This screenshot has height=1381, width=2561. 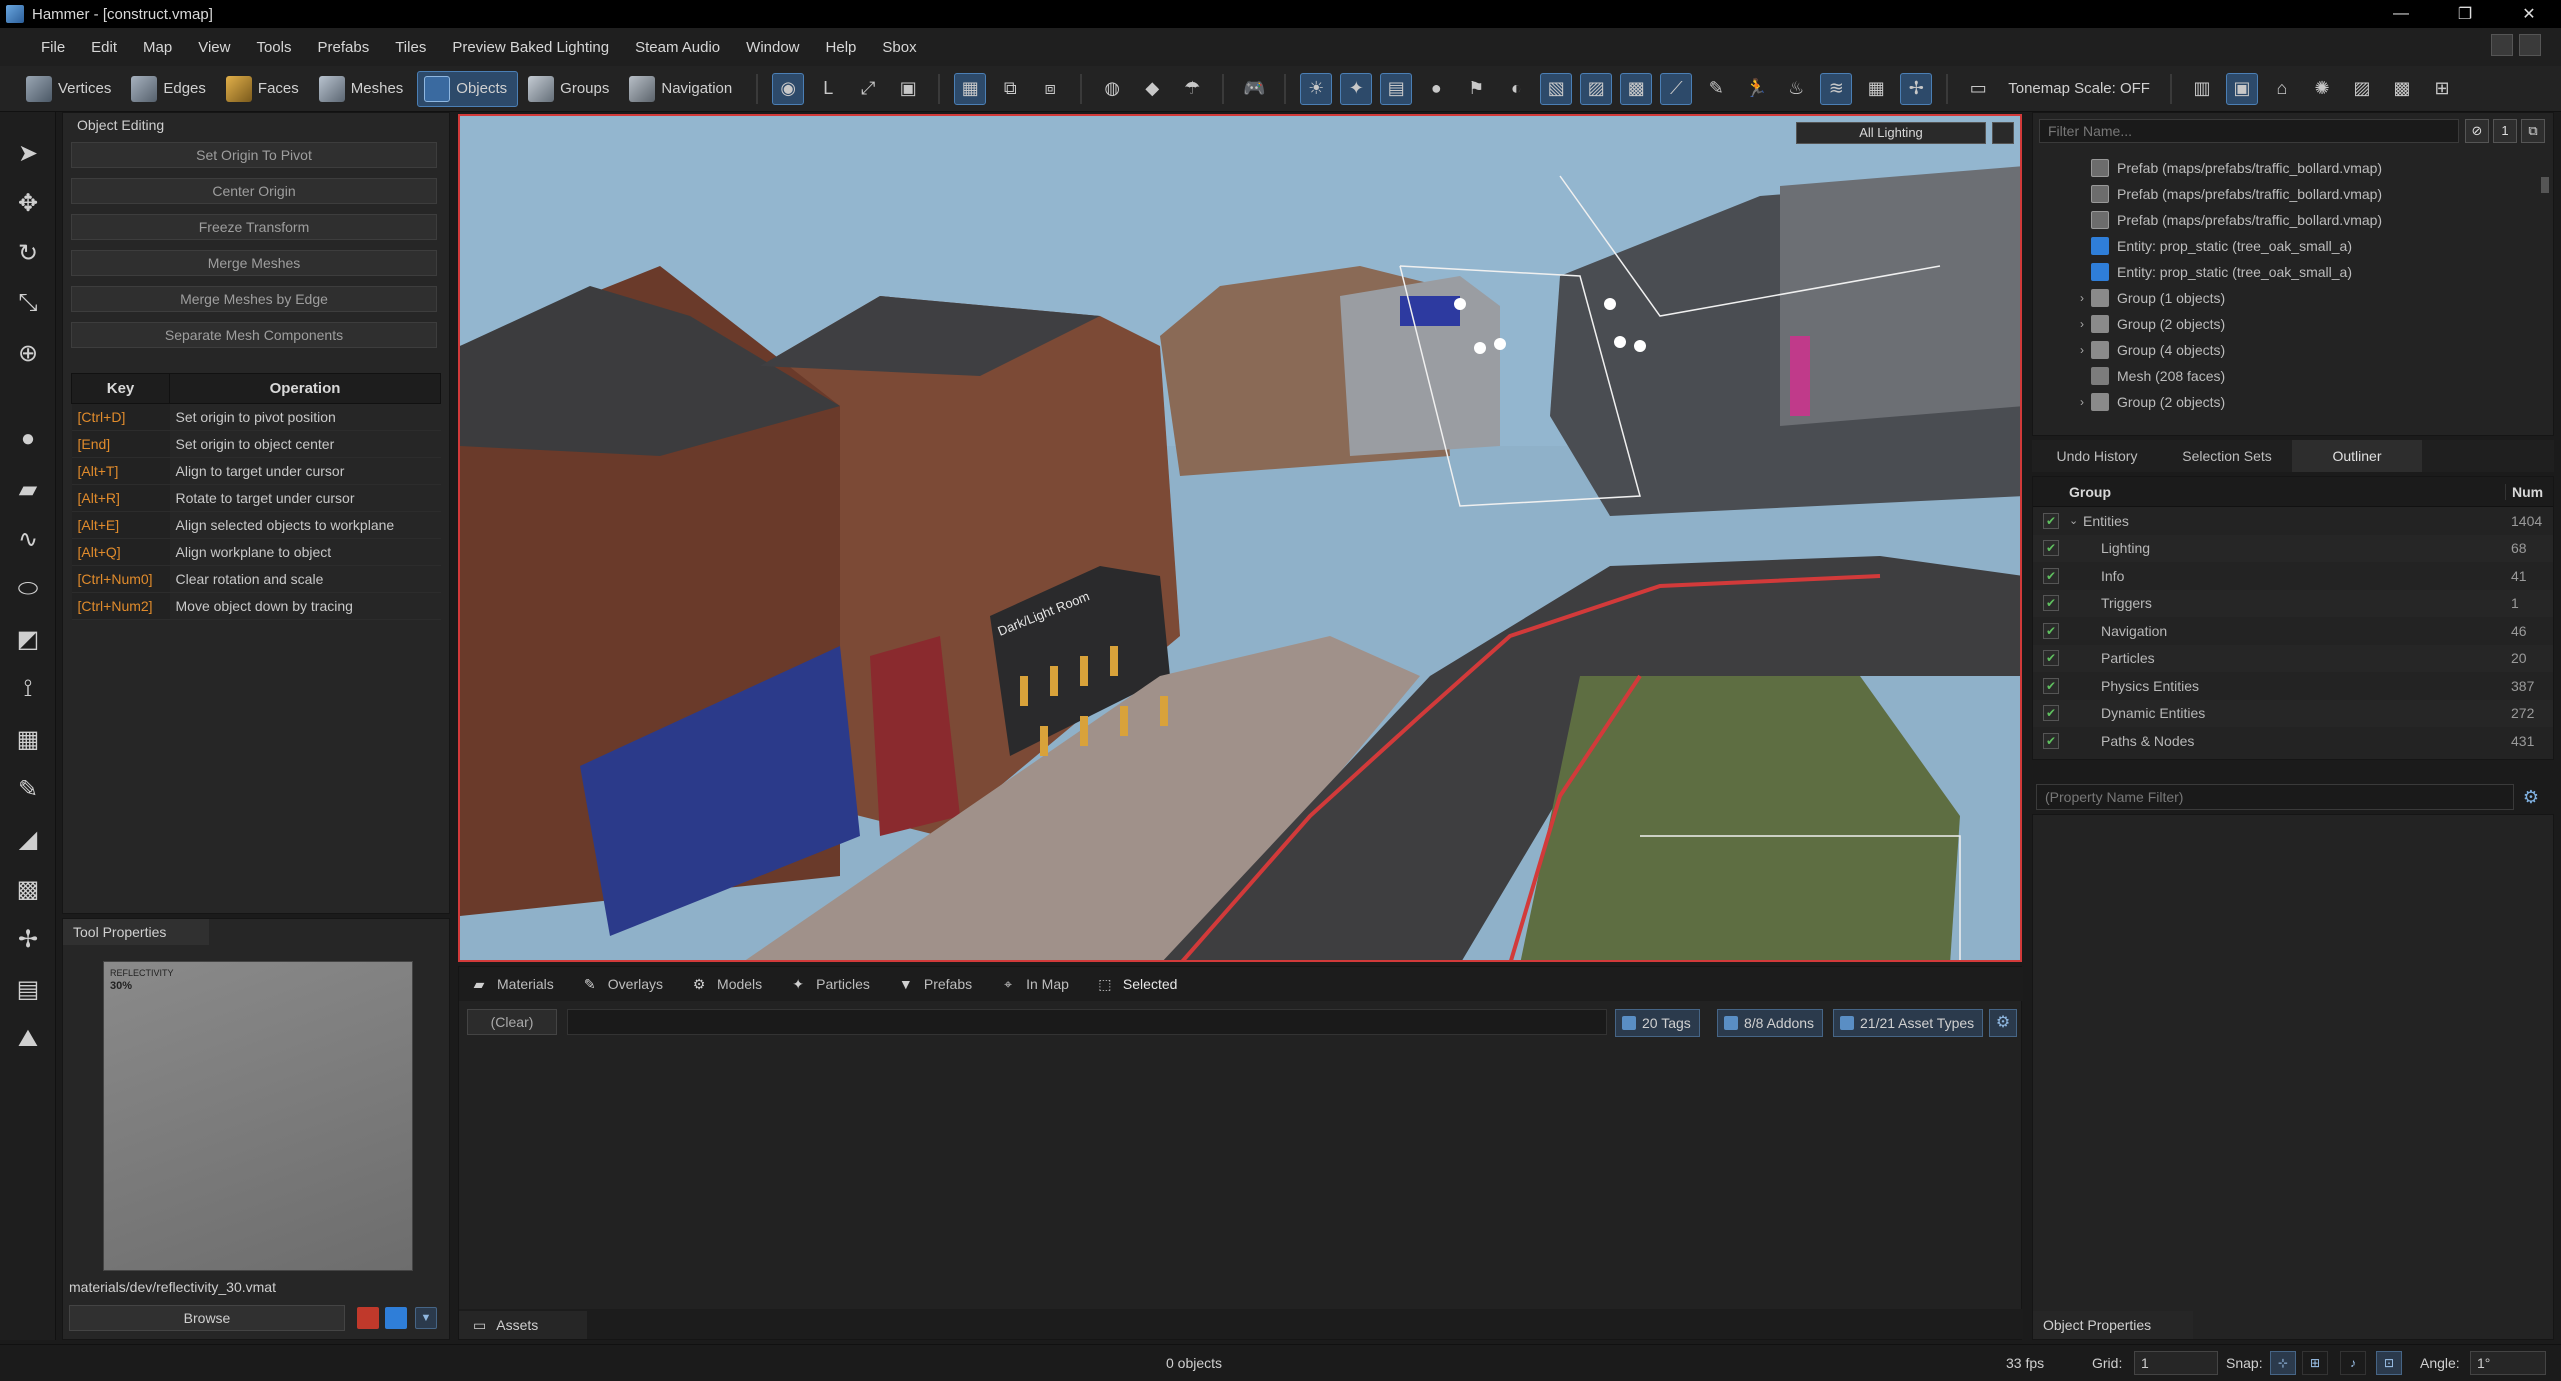 What do you see at coordinates (1796, 89) in the screenshot?
I see `fire-icon: ♨` at bounding box center [1796, 89].